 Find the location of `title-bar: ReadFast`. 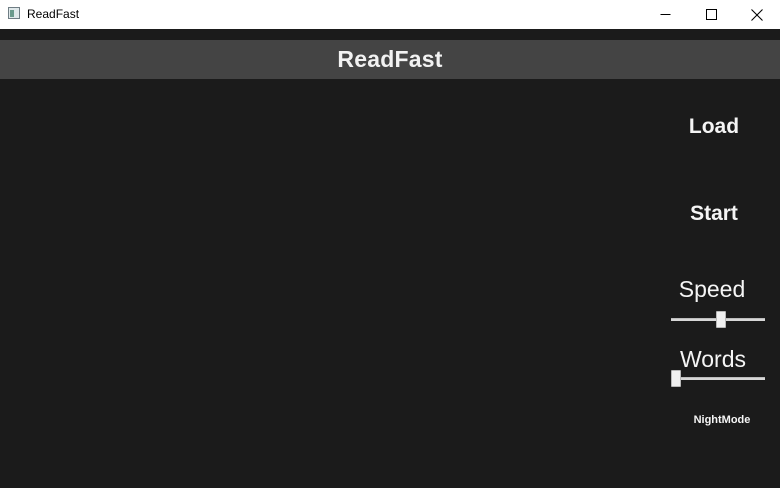

title-bar: ReadFast is located at coordinates (390, 14).